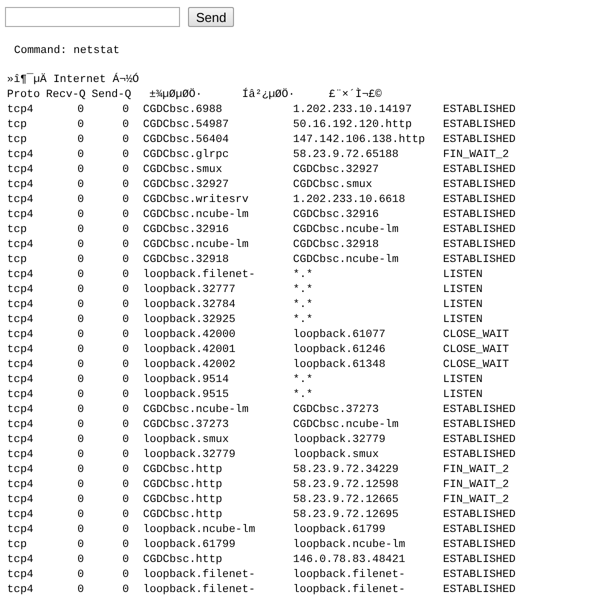 This screenshot has height=596, width=612. Describe the element at coordinates (189, 350) in the screenshot. I see `table-cell-text: loopback.42001` at that location.